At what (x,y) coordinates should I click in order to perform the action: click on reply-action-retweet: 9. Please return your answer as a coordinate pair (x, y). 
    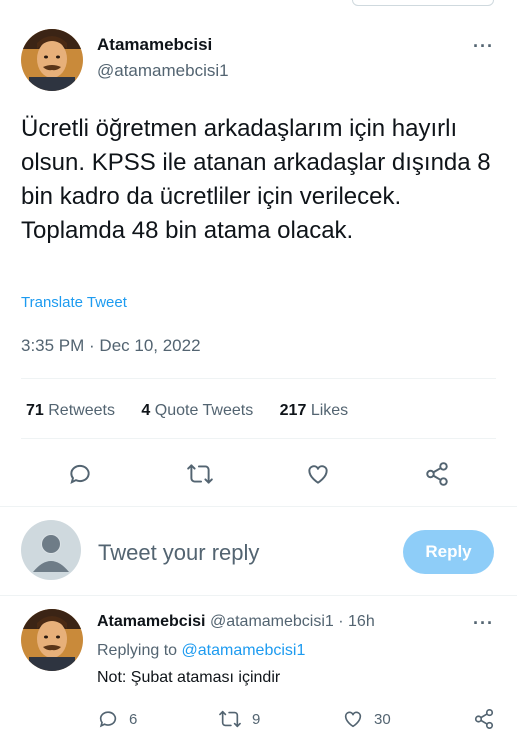
    Looking at the image, I should click on (239, 719).